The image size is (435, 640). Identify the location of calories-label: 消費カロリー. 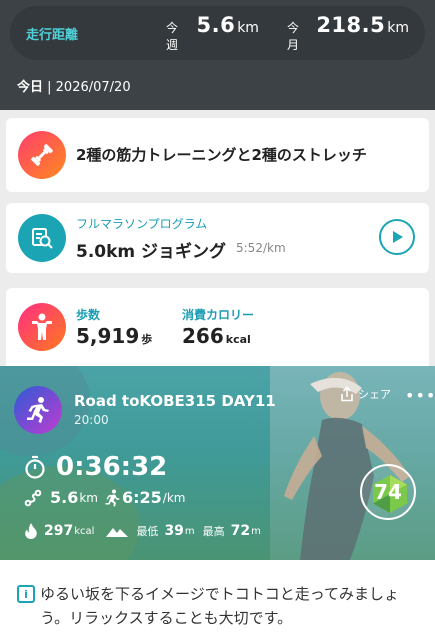
(218, 315).